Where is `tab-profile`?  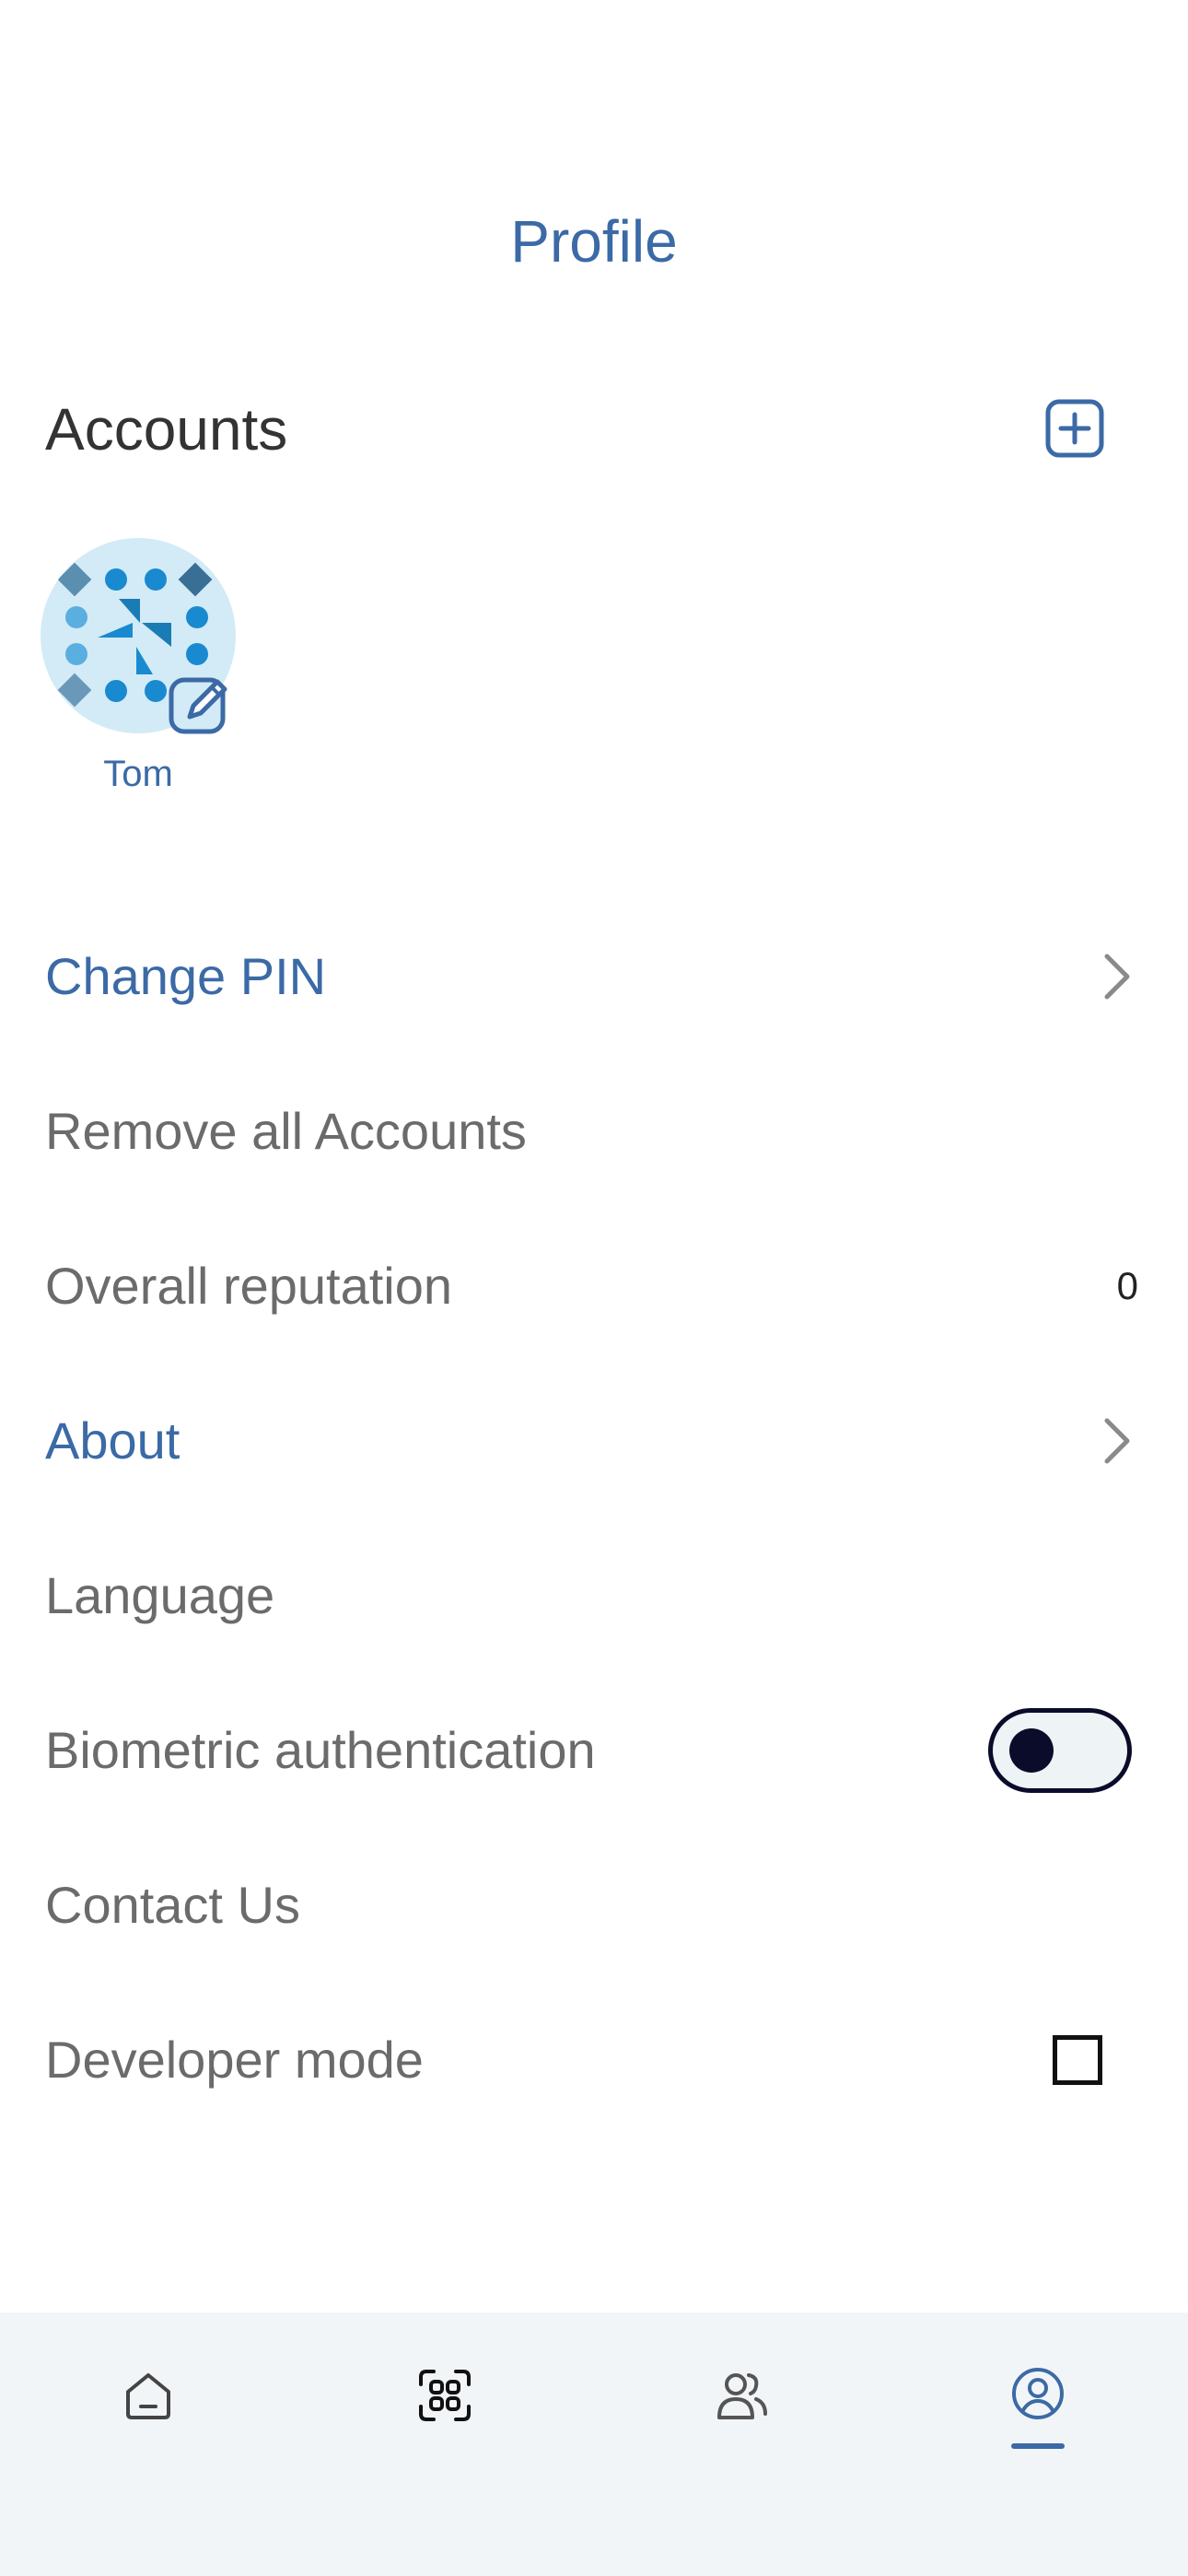
tab-profile is located at coordinates (1038, 2395).